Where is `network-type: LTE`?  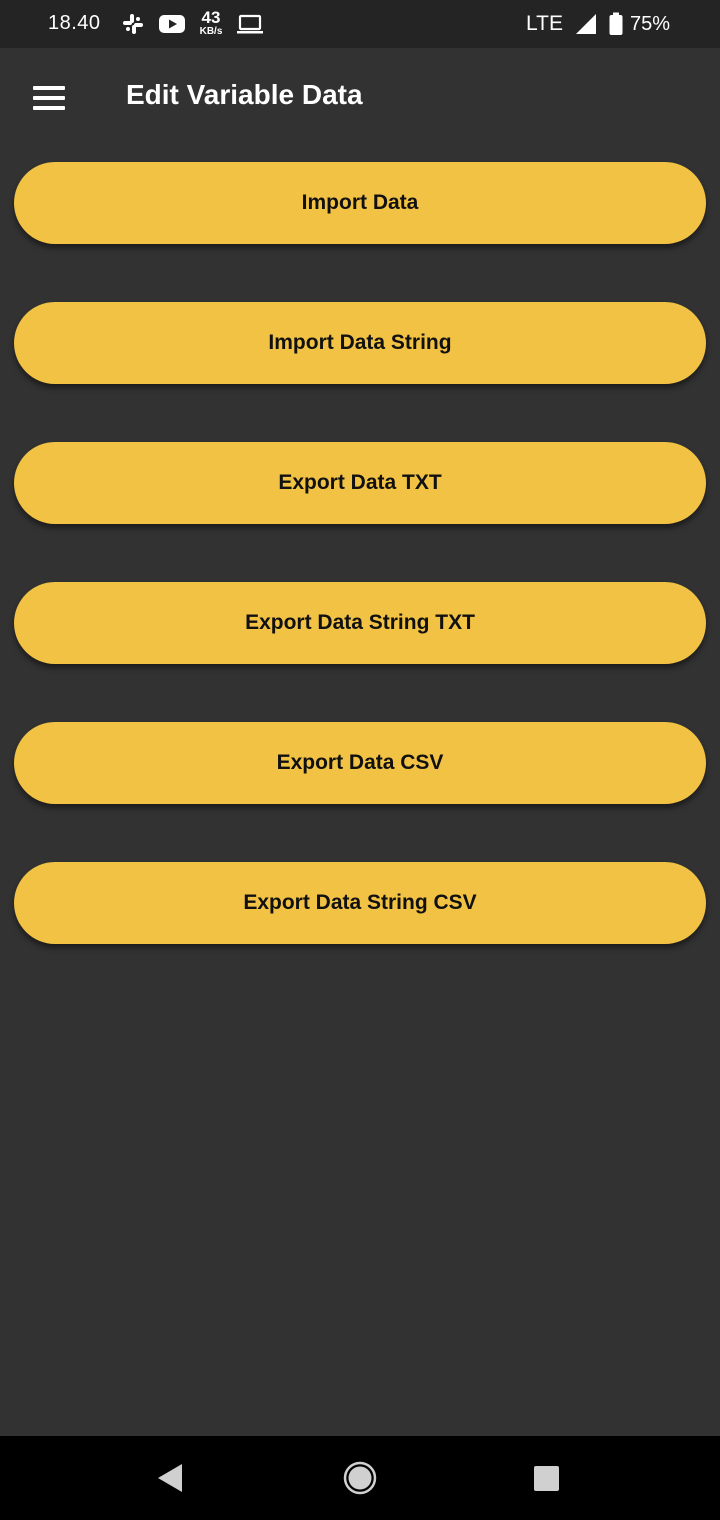
network-type: LTE is located at coordinates (544, 23).